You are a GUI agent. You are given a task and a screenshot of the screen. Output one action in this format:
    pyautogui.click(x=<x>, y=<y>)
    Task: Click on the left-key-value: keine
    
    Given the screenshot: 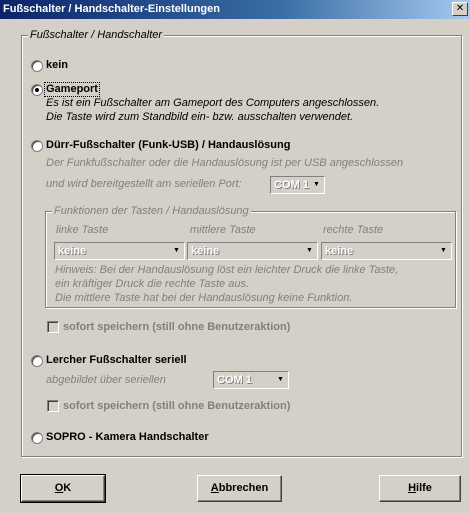 What is the action you would take?
    pyautogui.click(x=72, y=251)
    